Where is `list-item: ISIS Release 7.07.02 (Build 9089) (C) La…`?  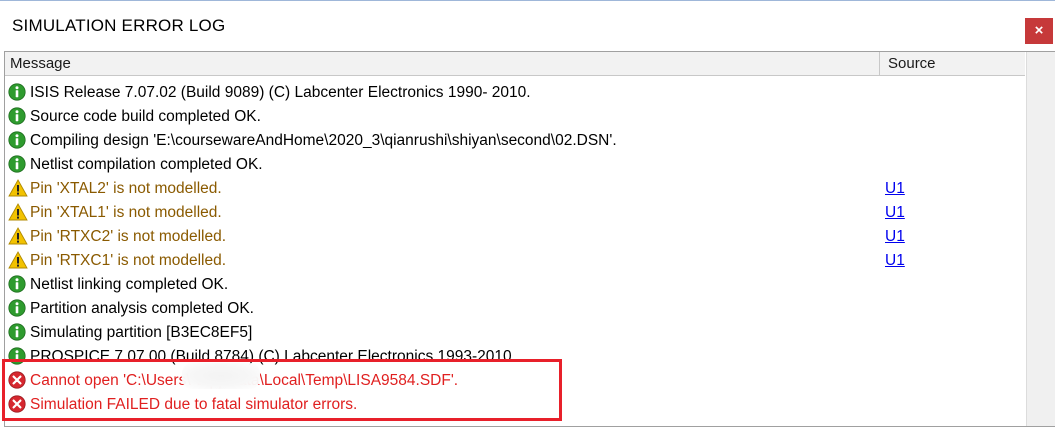
list-item: ISIS Release 7.07.02 (Build 9089) (C) La… is located at coordinates (515, 93).